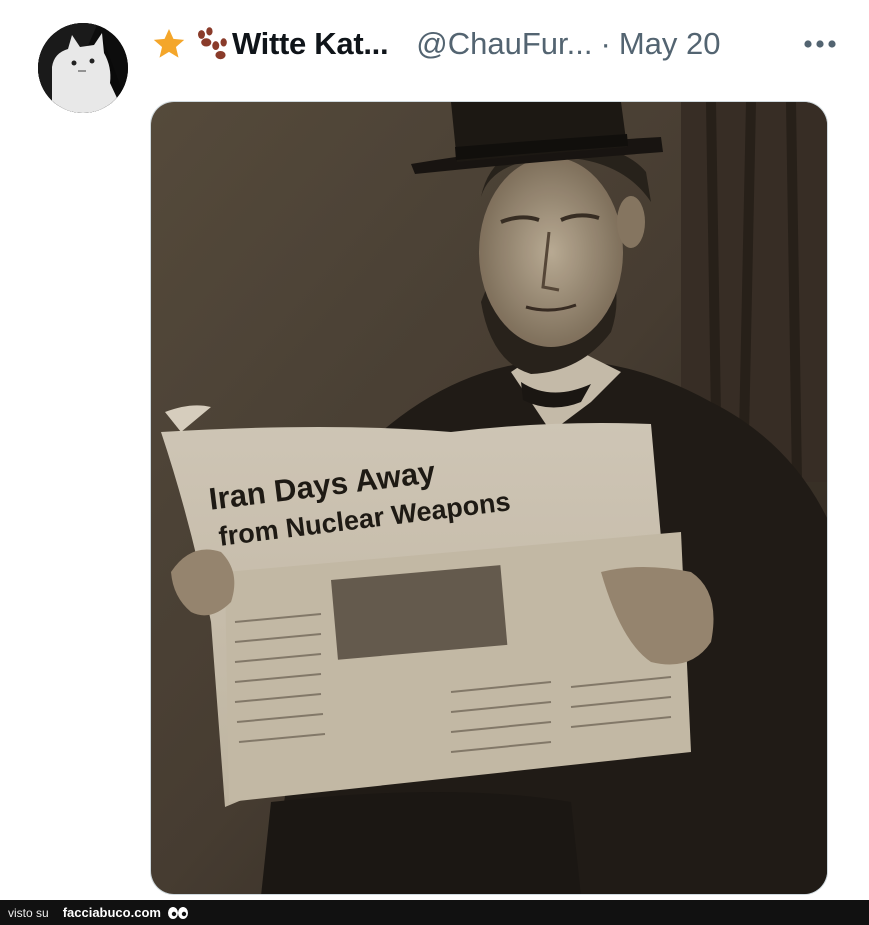 The image size is (869, 925). I want to click on avatar, so click(83, 68).